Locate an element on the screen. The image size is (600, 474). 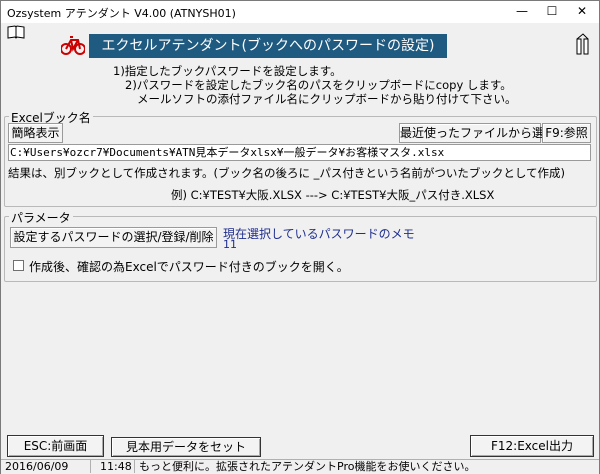
instruction-line-1: 1)指定したブックパスワードを設定します。 is located at coordinates (227, 71).